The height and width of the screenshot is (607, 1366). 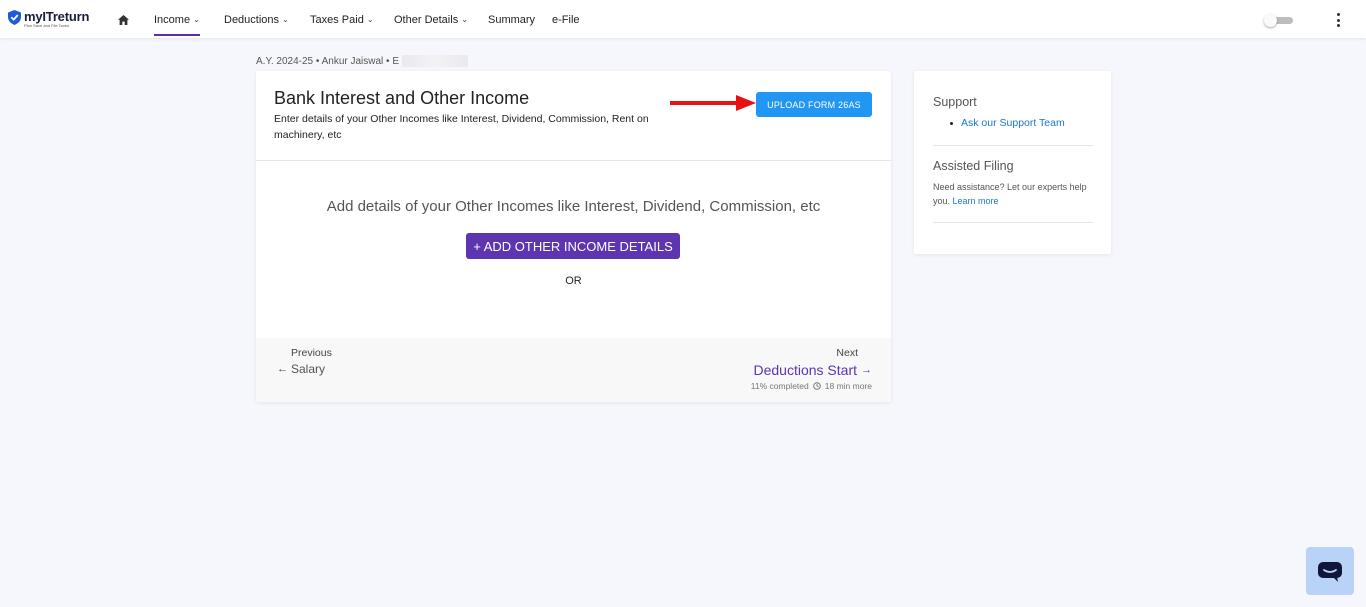 I want to click on nav-other-details: Other Details ⌄, so click(x=431, y=20).